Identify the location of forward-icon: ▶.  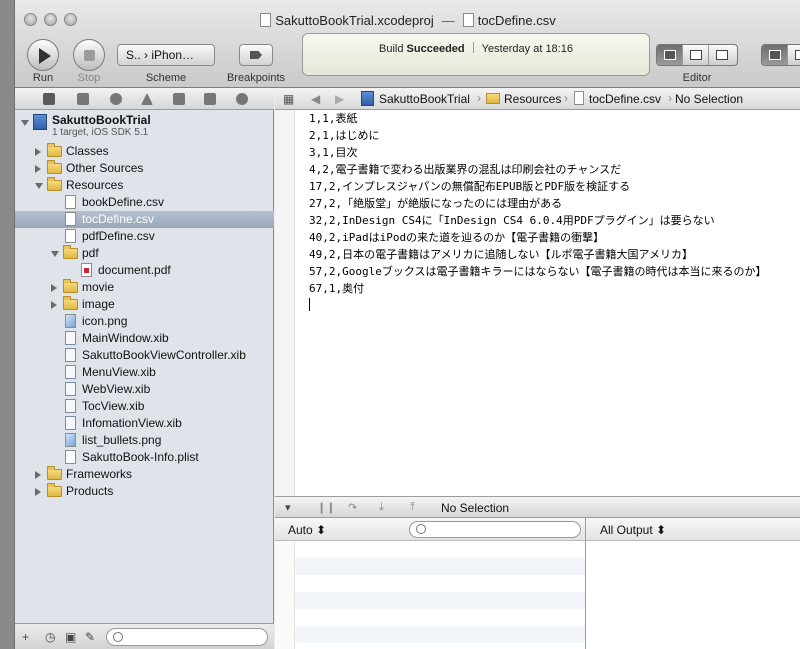
(339, 99).